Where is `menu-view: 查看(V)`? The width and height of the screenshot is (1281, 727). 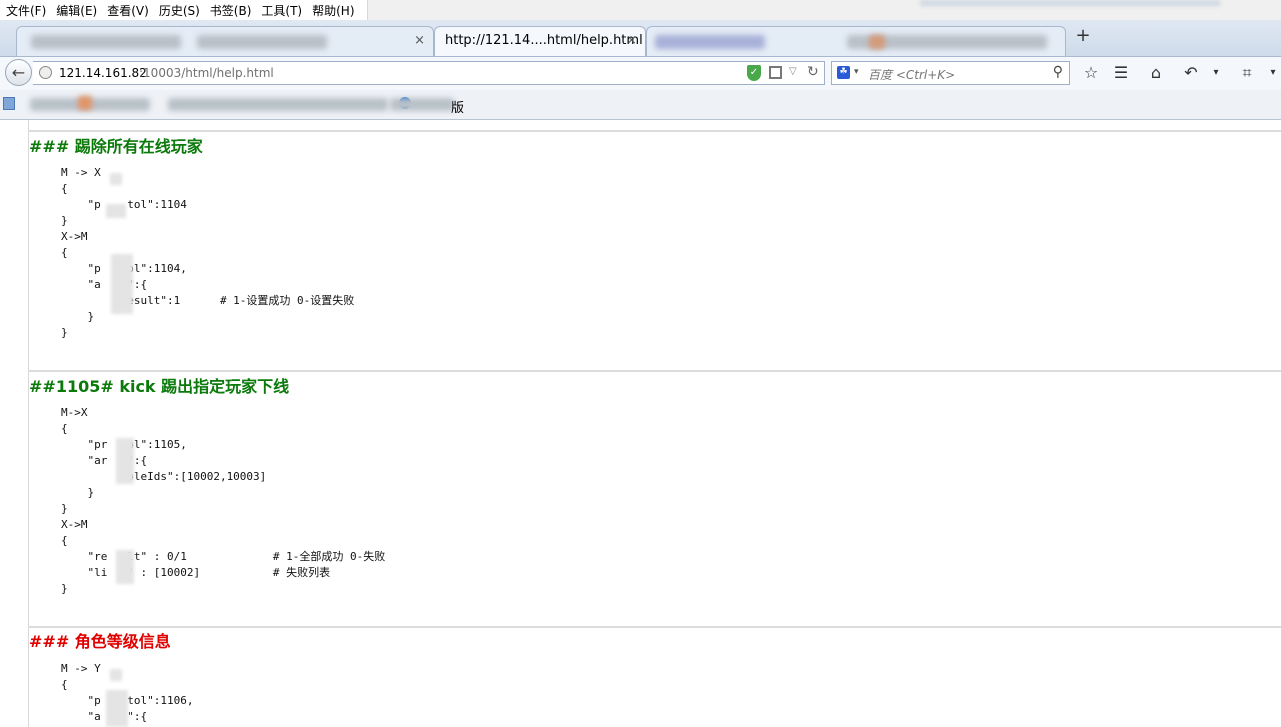 menu-view: 查看(V) is located at coordinates (128, 10).